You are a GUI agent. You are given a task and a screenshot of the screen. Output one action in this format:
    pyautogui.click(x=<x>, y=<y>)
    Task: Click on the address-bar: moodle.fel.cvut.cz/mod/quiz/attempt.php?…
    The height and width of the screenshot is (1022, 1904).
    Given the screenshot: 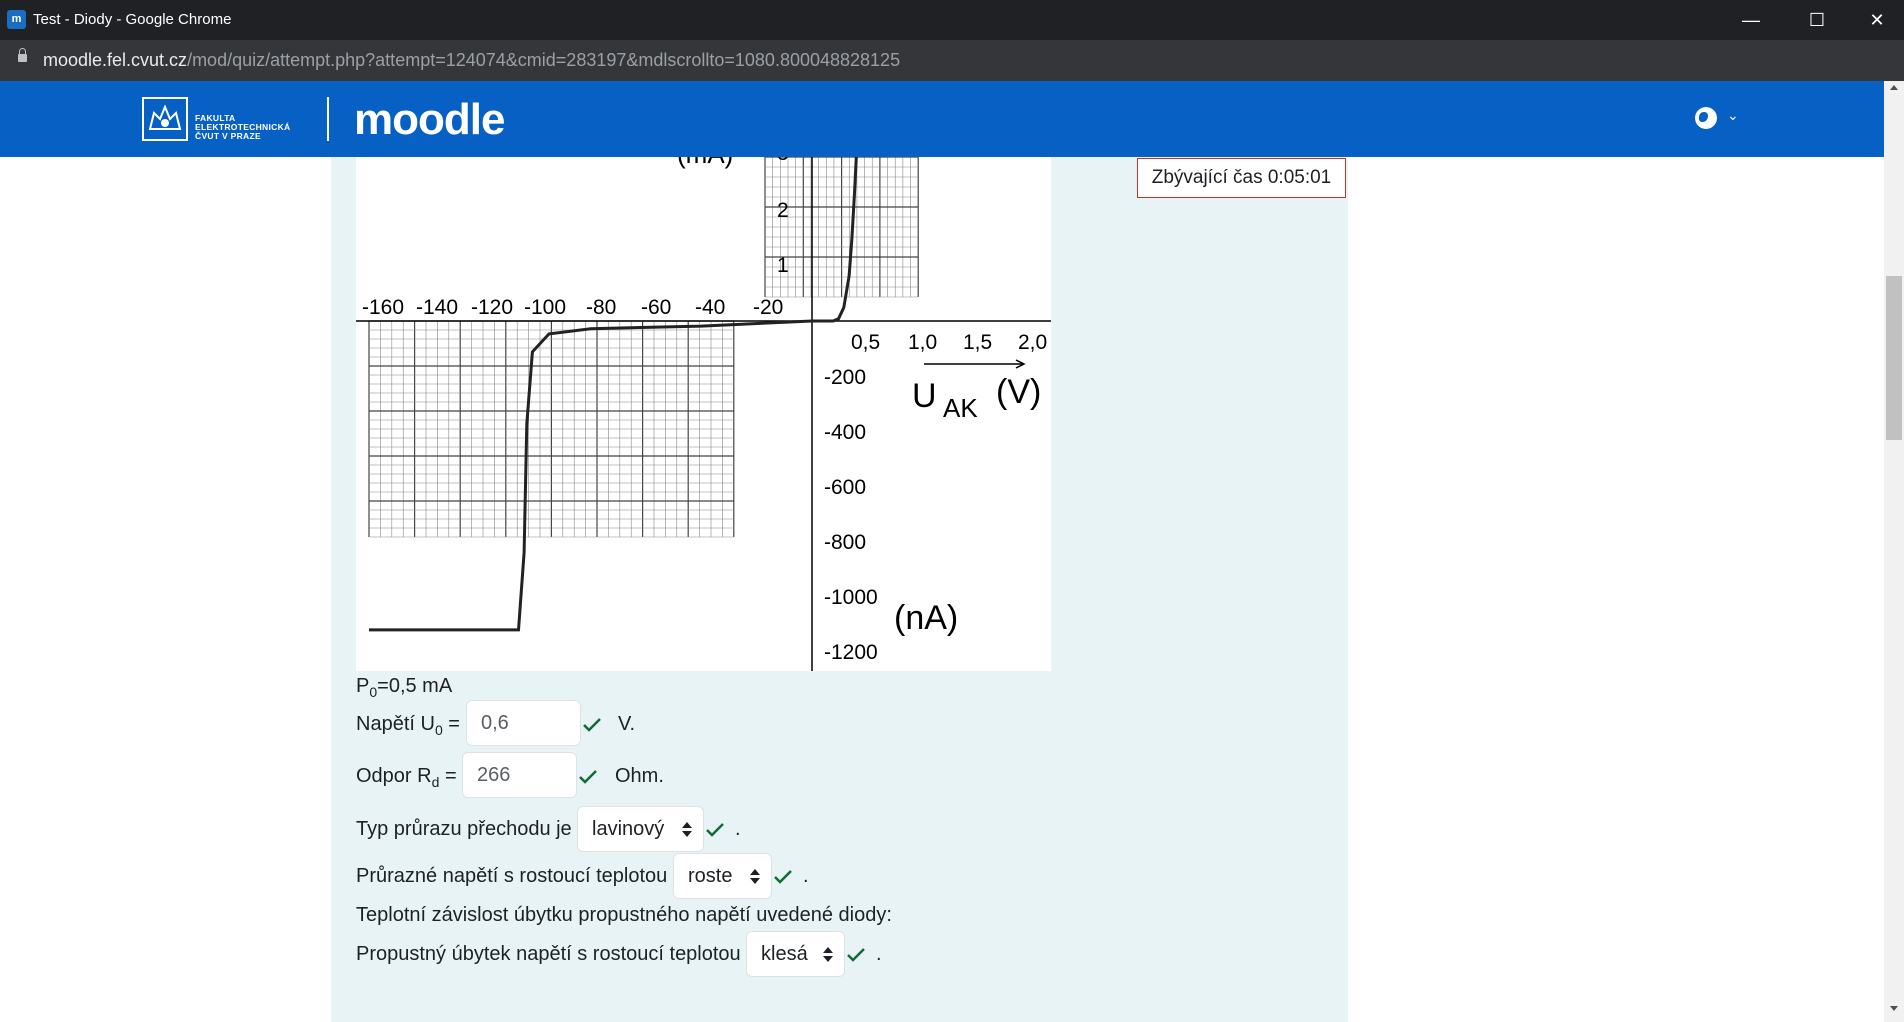 What is the action you would take?
    pyautogui.click(x=952, y=60)
    